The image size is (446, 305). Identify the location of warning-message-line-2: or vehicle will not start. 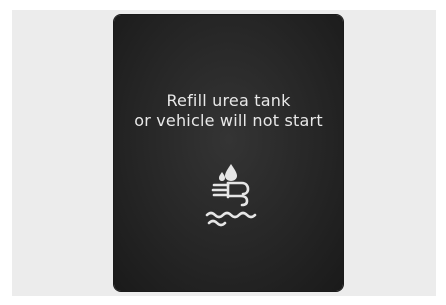
(228, 120).